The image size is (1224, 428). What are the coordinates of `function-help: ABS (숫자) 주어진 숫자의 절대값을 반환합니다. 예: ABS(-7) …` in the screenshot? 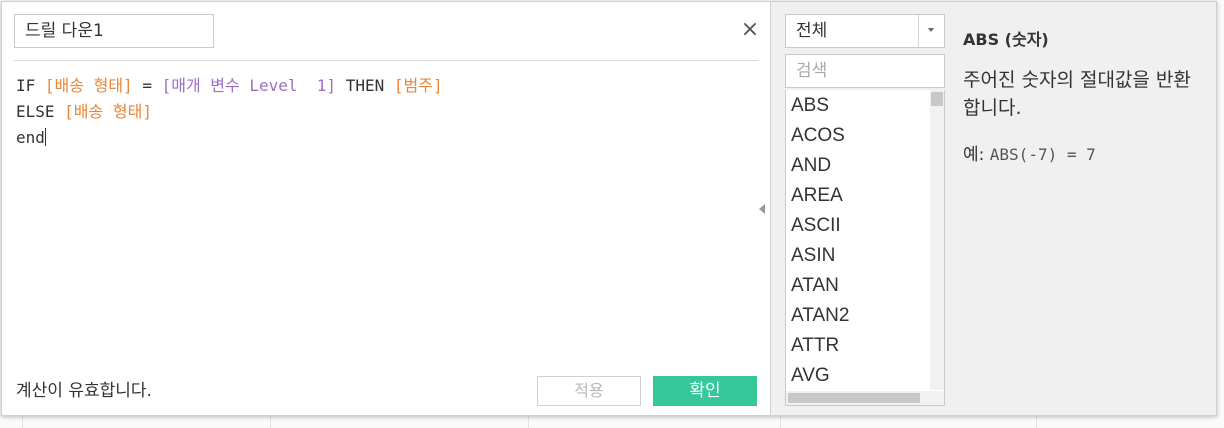 It's located at (1083, 98).